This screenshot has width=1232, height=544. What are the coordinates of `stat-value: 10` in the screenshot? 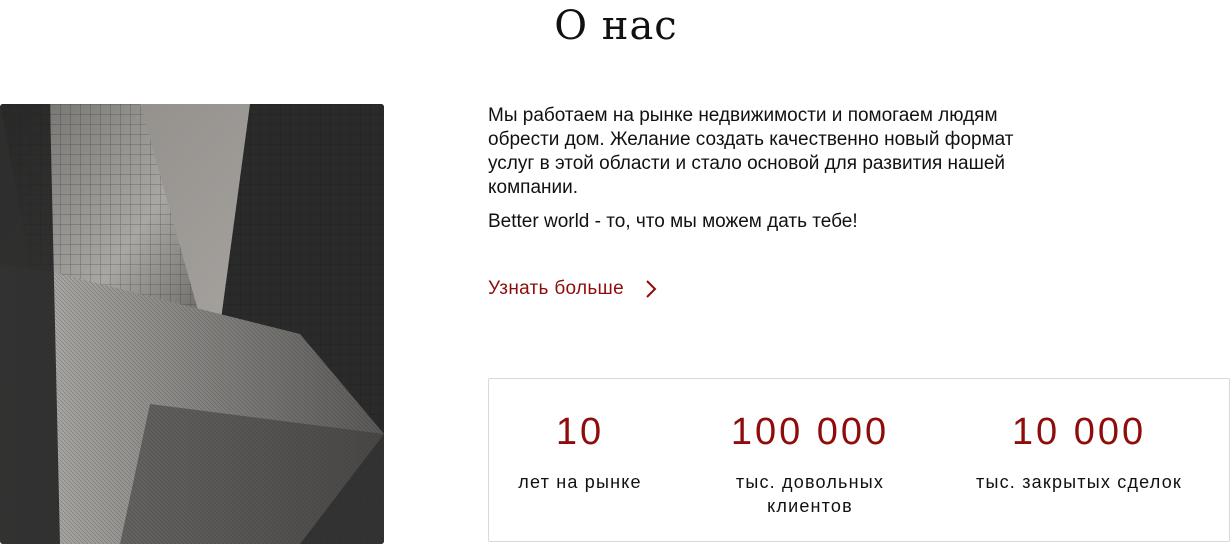 It's located at (580, 432).